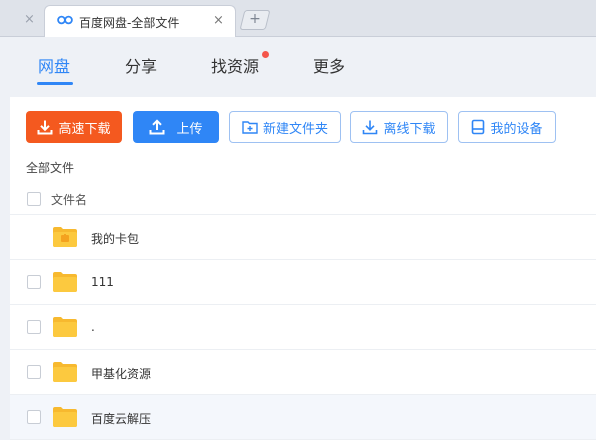 The image size is (596, 440). I want to click on file-name: 111, so click(102, 282).